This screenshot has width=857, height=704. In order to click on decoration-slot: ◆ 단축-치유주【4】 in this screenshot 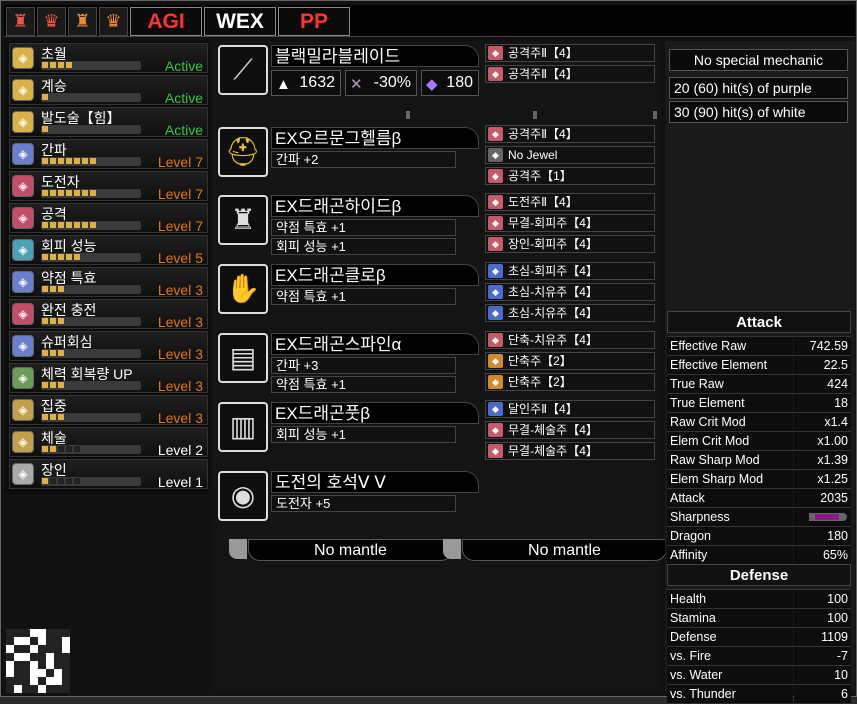, I will do `click(570, 340)`.